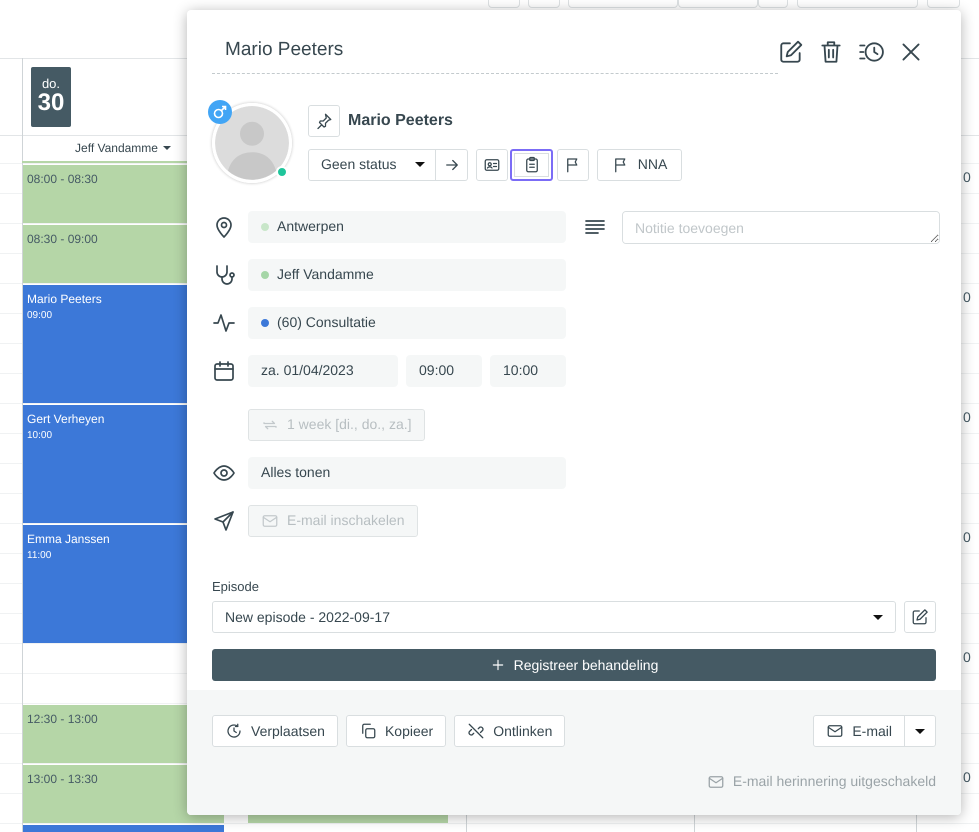  What do you see at coordinates (492, 164) in the screenshot?
I see `id-card-button` at bounding box center [492, 164].